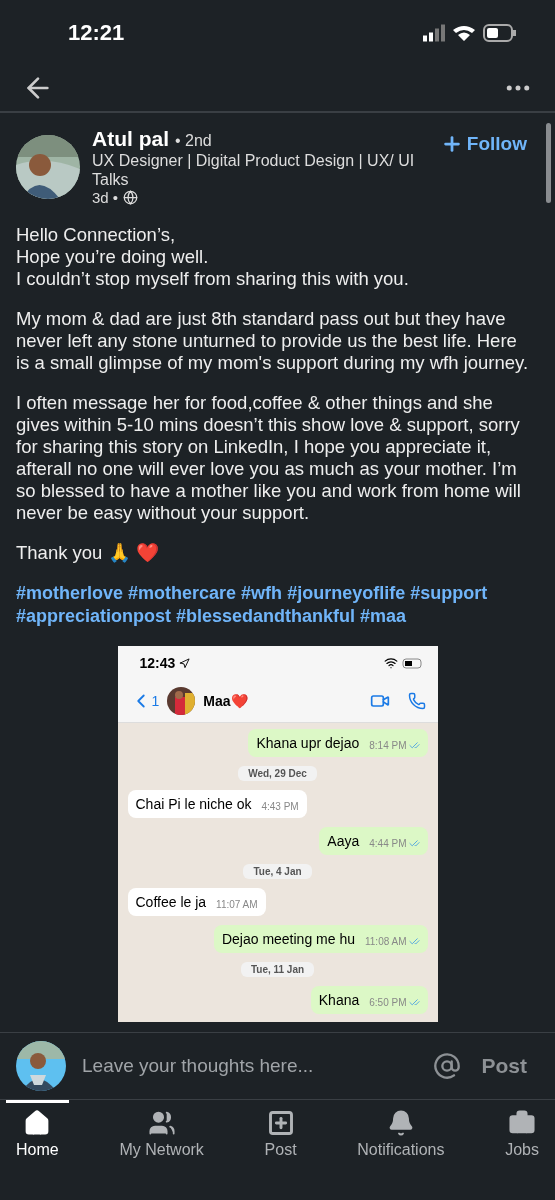 This screenshot has height=1200, width=555. Describe the element at coordinates (277, 969) in the screenshot. I see `date-label: Tue, 11 Jan` at that location.